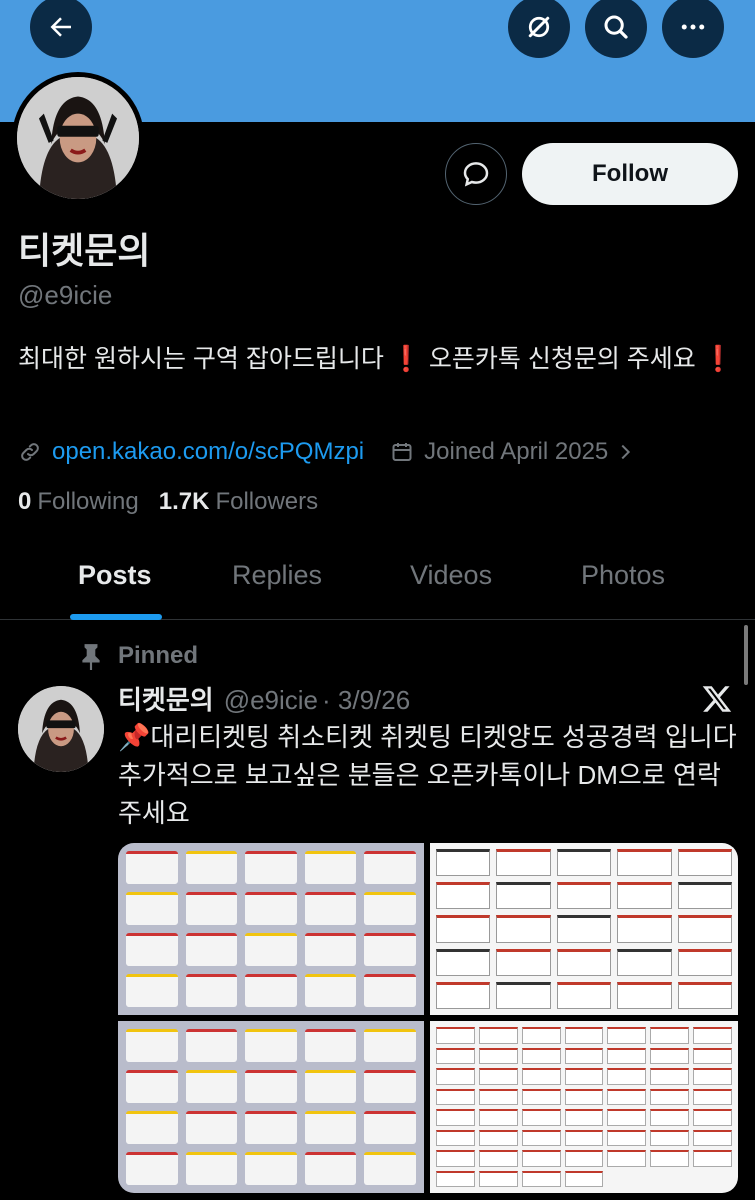  I want to click on post-author-handle: @e9icie, so click(271, 700).